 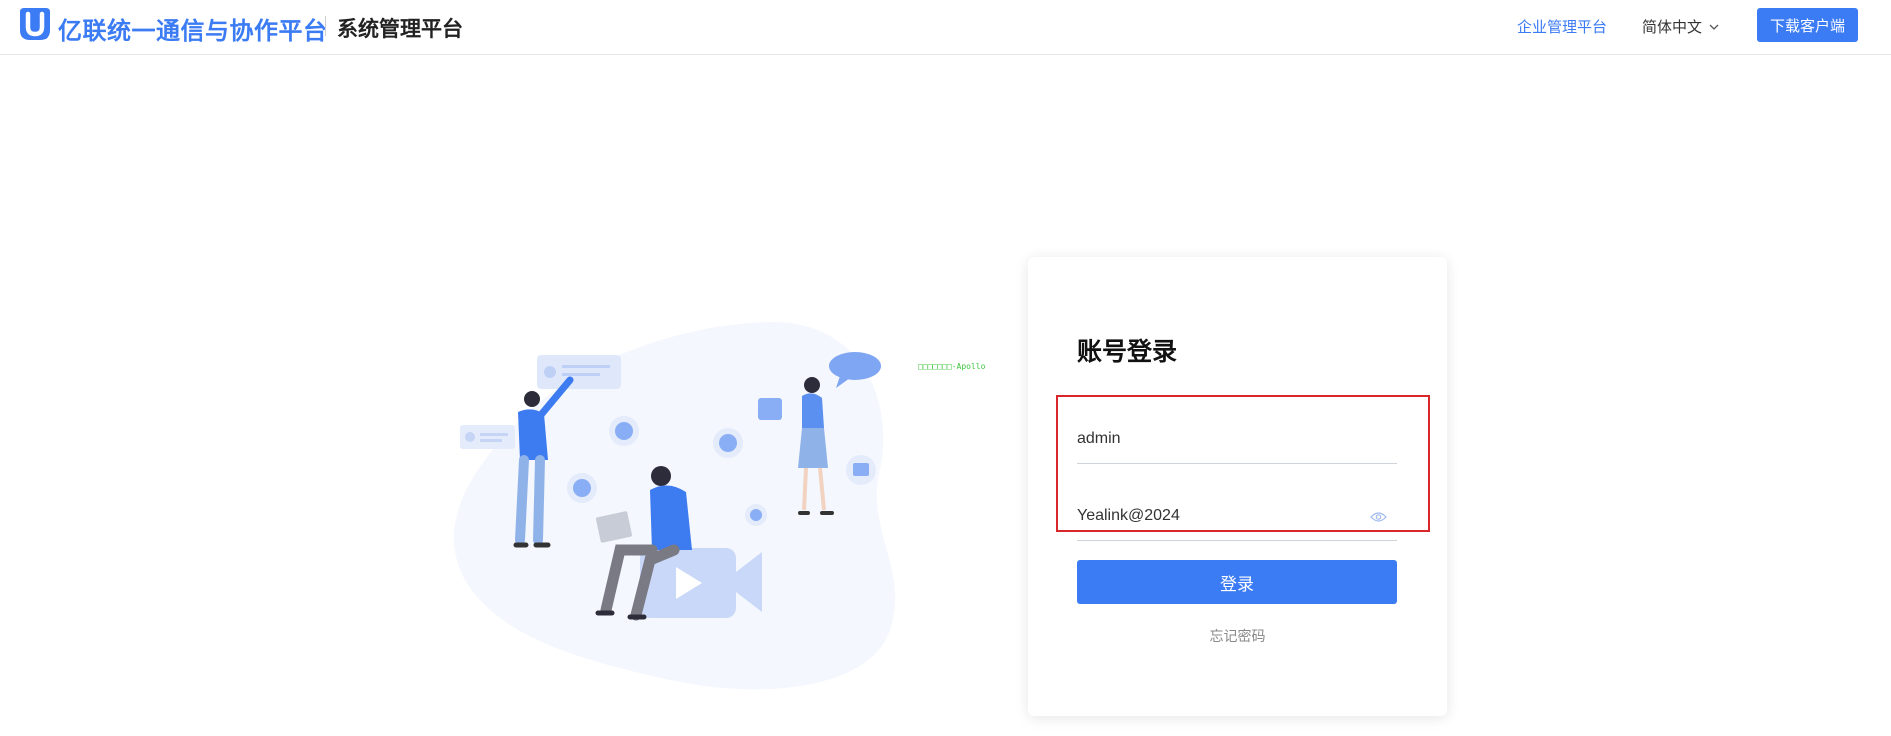 What do you see at coordinates (1672, 27) in the screenshot?
I see `language-label: 简体中文` at bounding box center [1672, 27].